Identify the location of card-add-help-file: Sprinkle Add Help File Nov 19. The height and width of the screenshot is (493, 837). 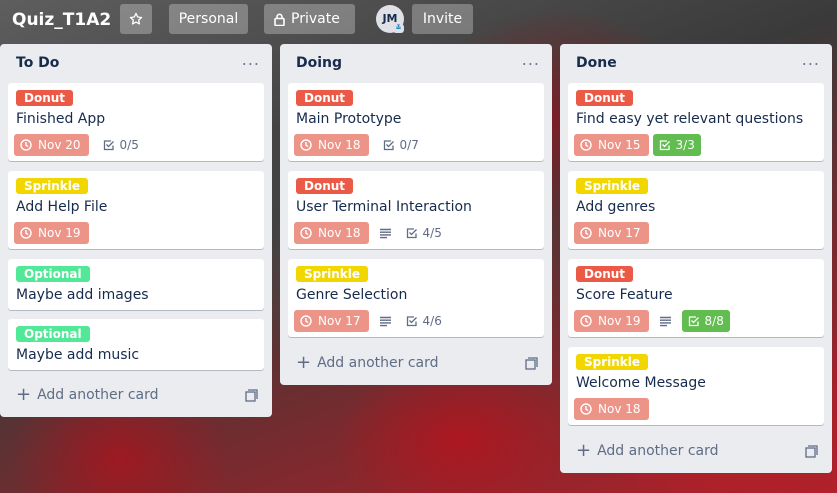
(136, 210).